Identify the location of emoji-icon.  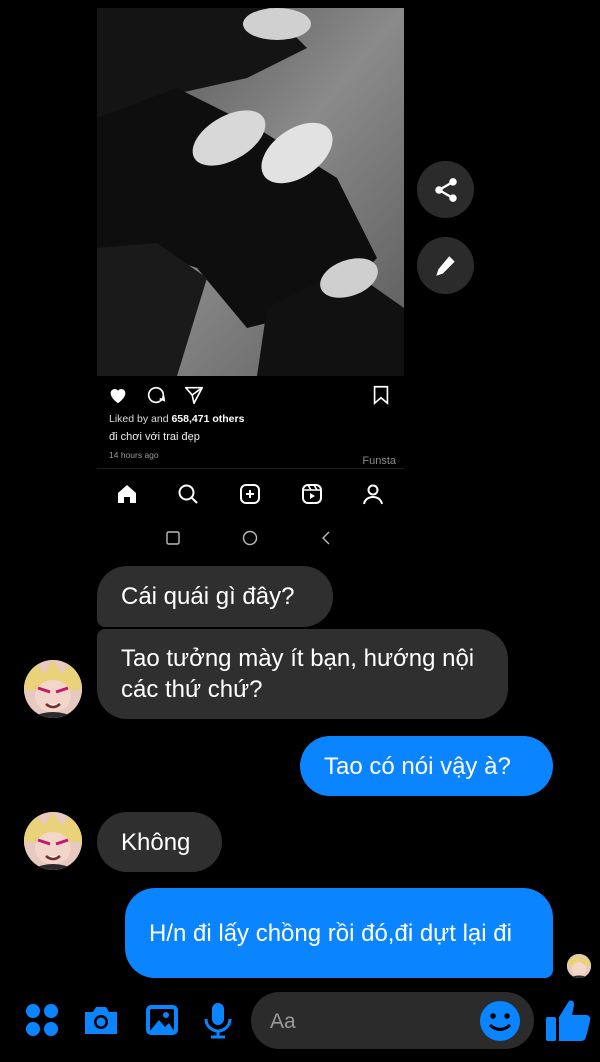
(500, 1021).